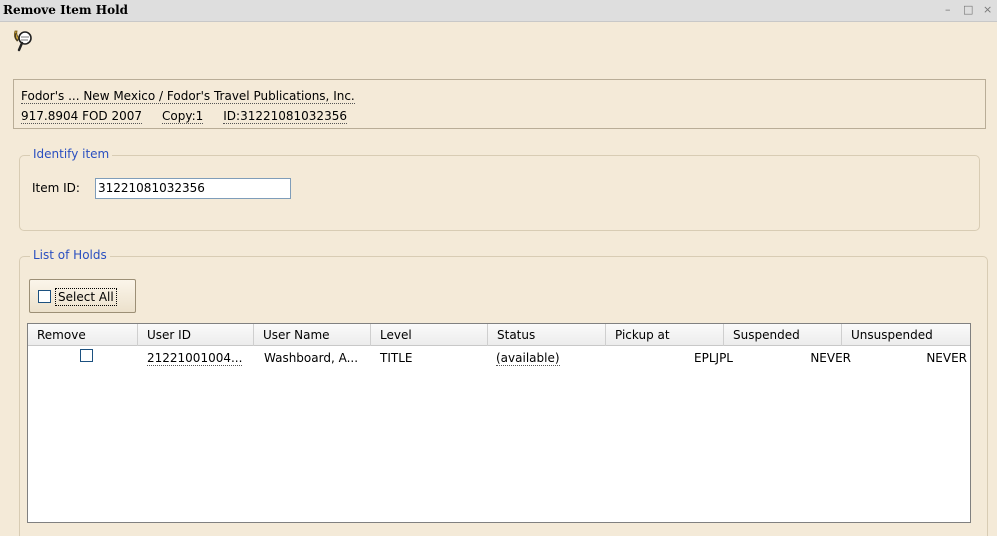  I want to click on identify-item-legend: Identify item, so click(71, 154).